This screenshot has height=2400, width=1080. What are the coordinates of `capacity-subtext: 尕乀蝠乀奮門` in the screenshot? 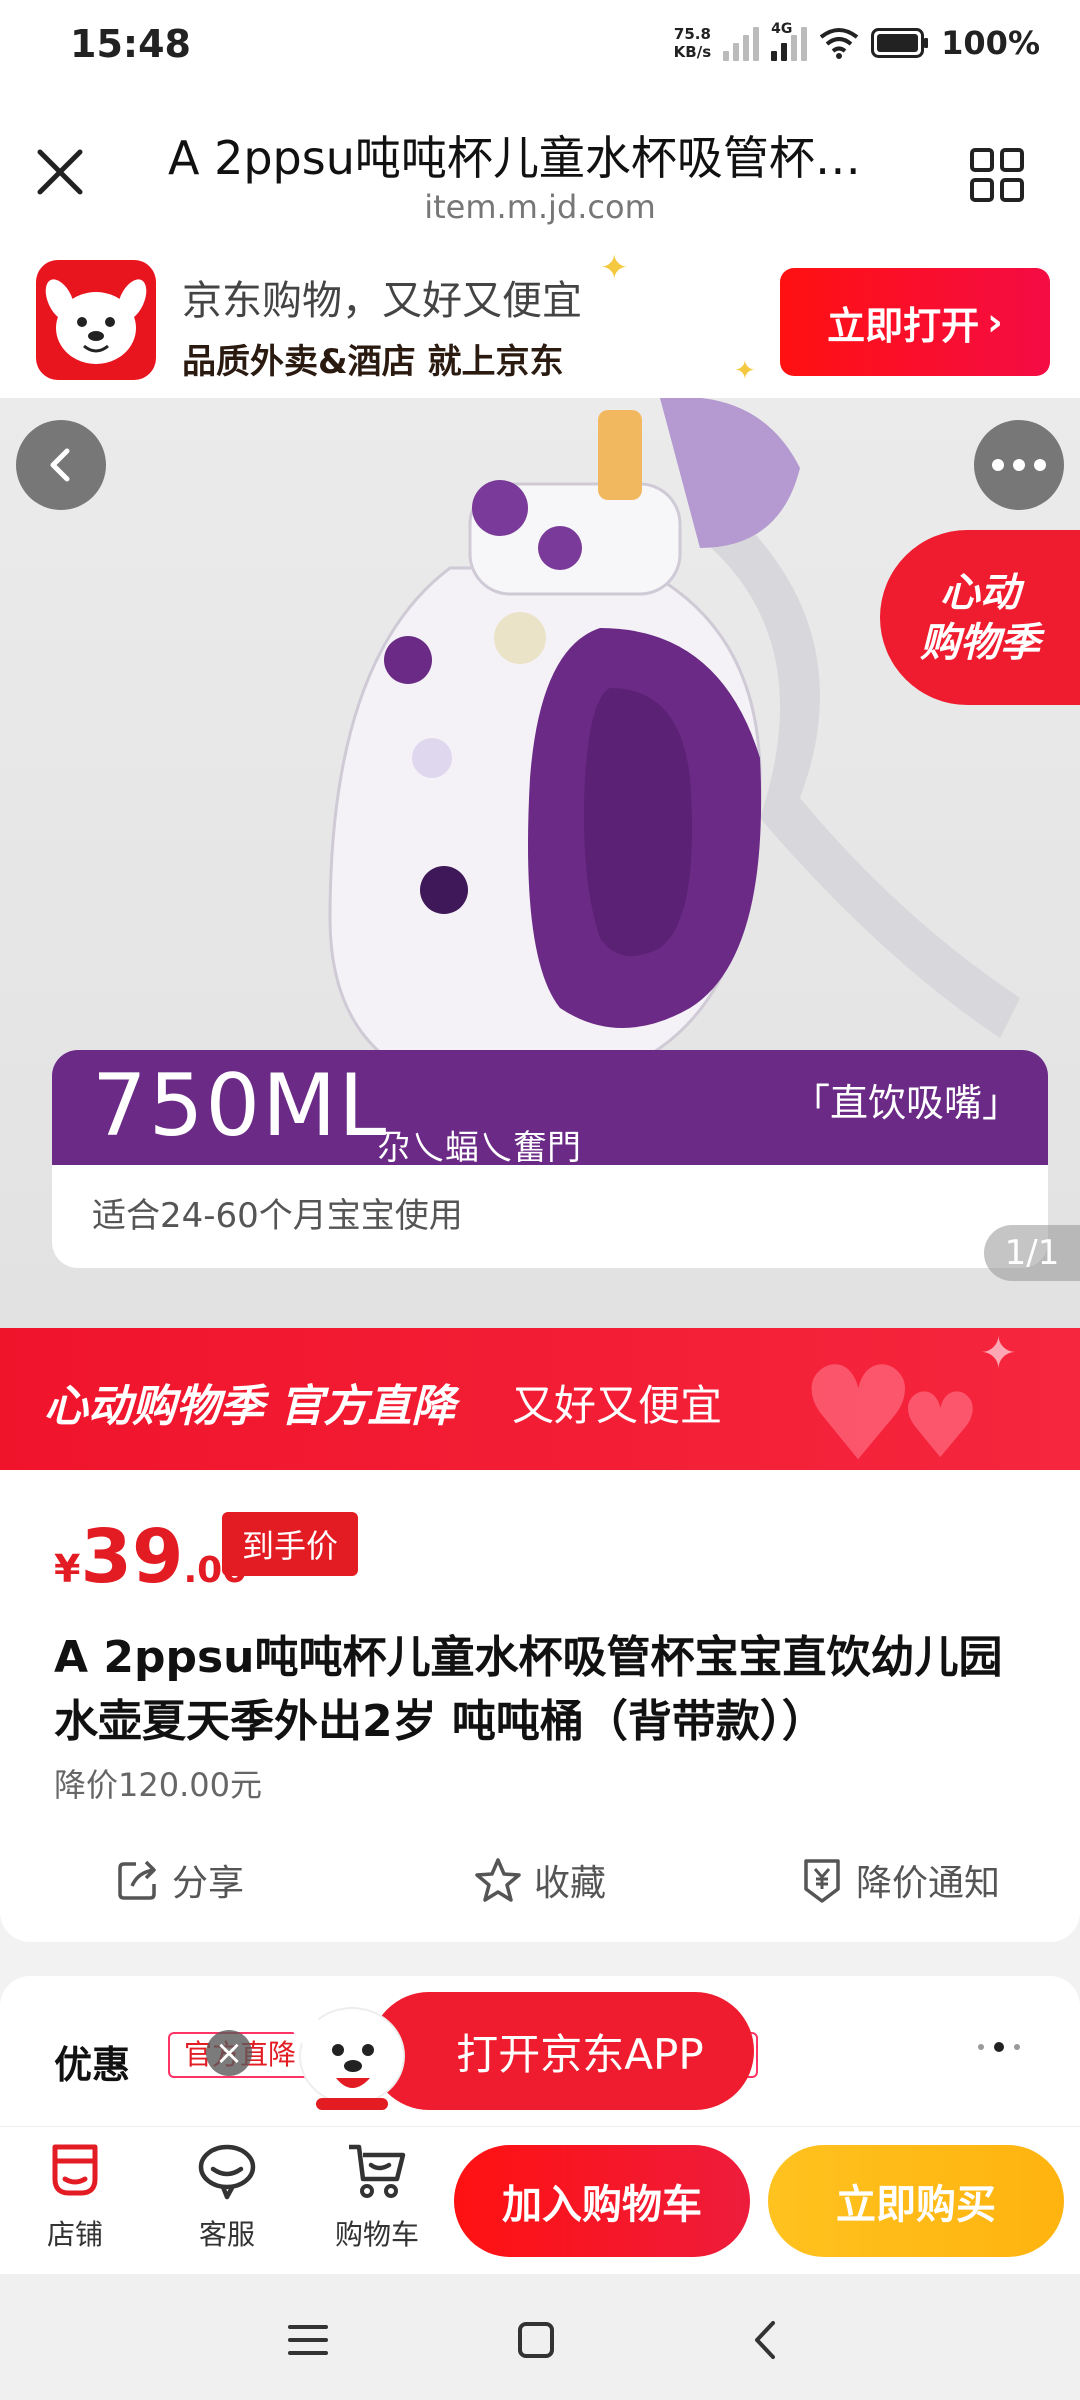 It's located at (479, 1148).